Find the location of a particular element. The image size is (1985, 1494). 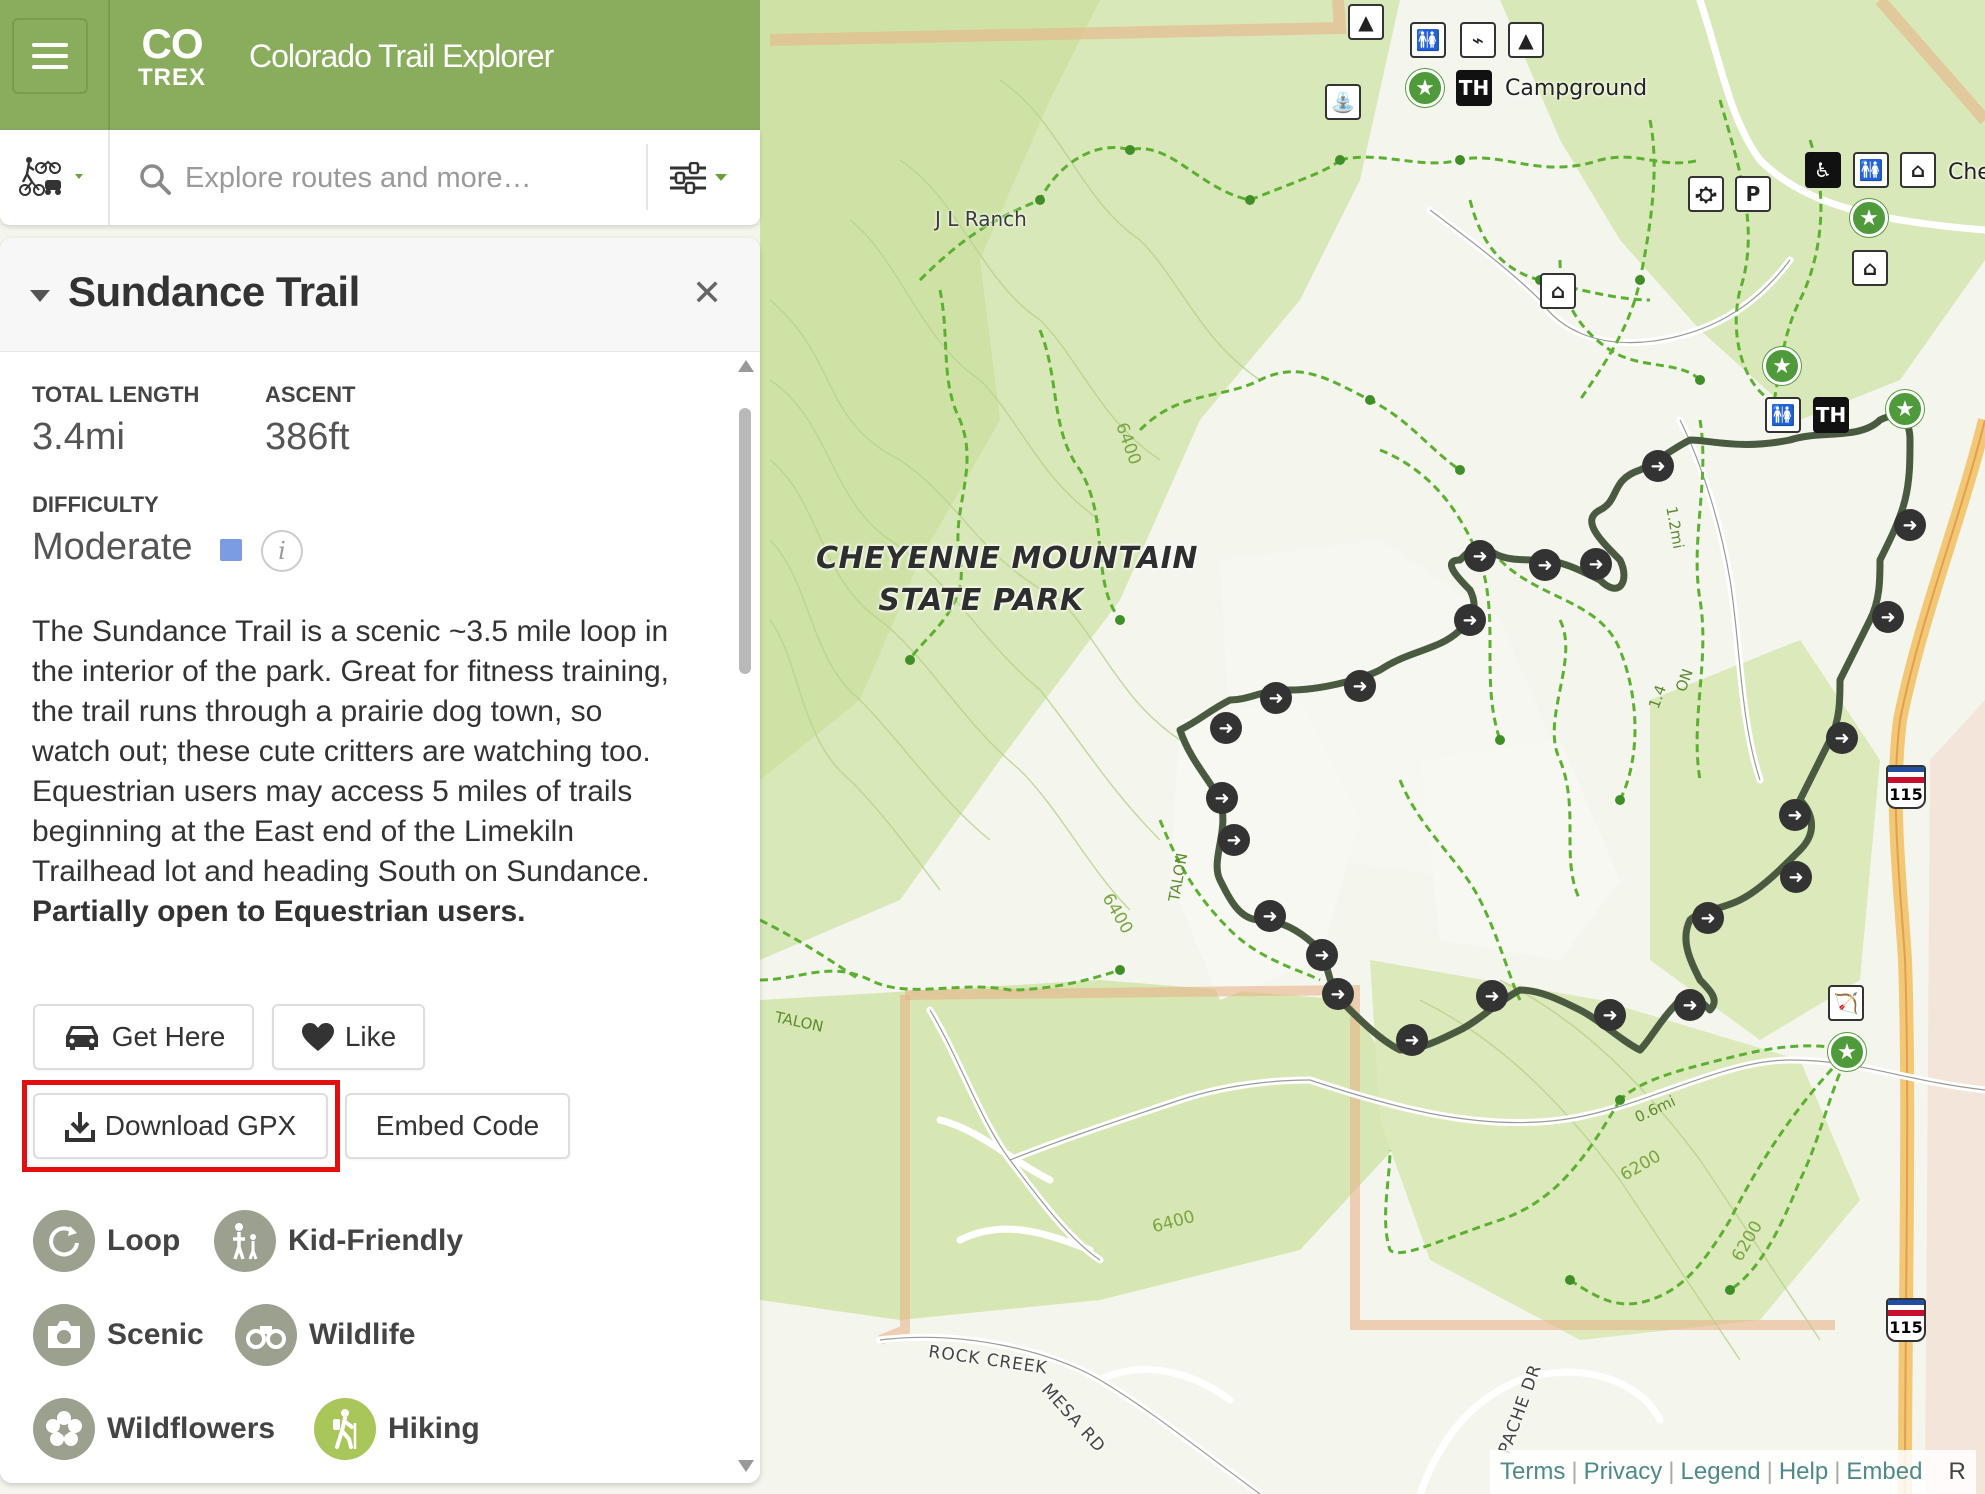

scroll-down-arrow-icon is located at coordinates (746, 1466).